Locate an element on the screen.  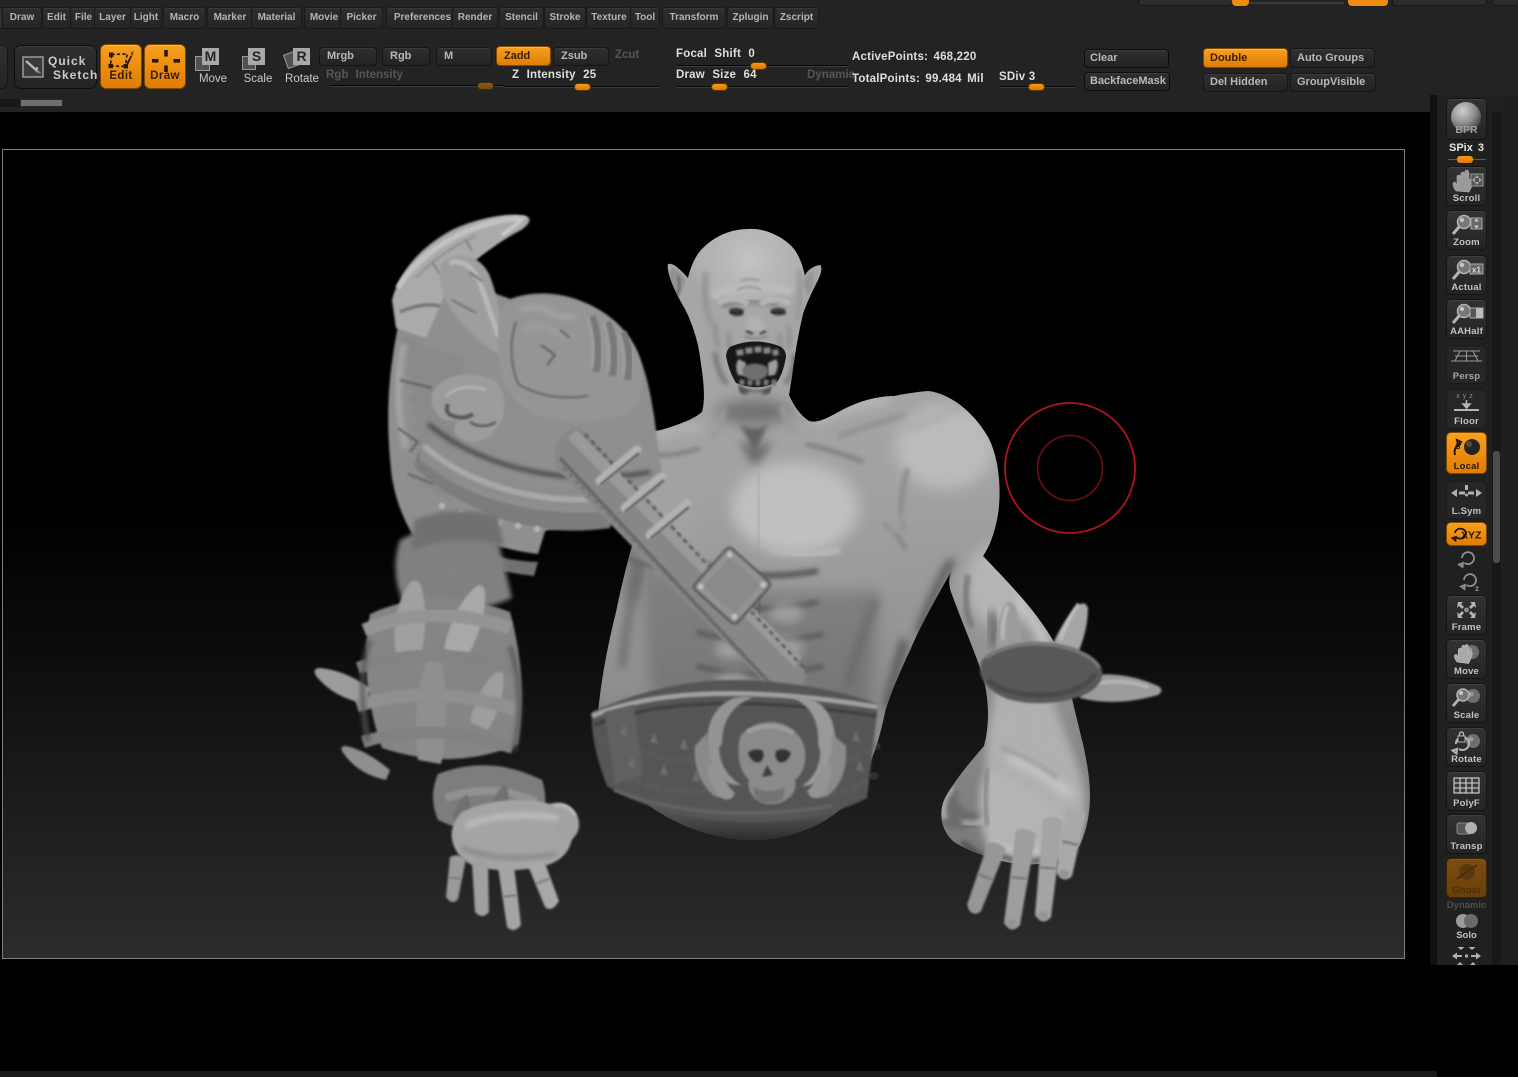
svg-text: x1 is located at coordinates (1476, 270).